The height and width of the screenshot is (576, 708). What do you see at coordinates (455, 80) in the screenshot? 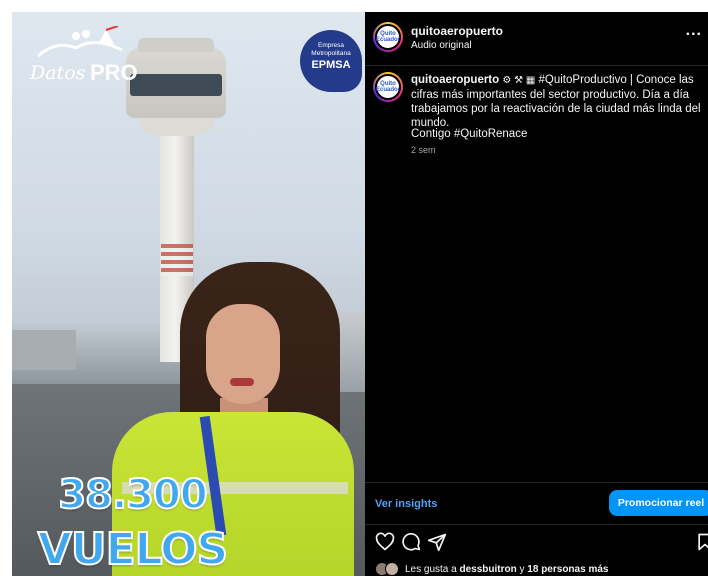
I see `caption-username: quitoaeropuerto` at bounding box center [455, 80].